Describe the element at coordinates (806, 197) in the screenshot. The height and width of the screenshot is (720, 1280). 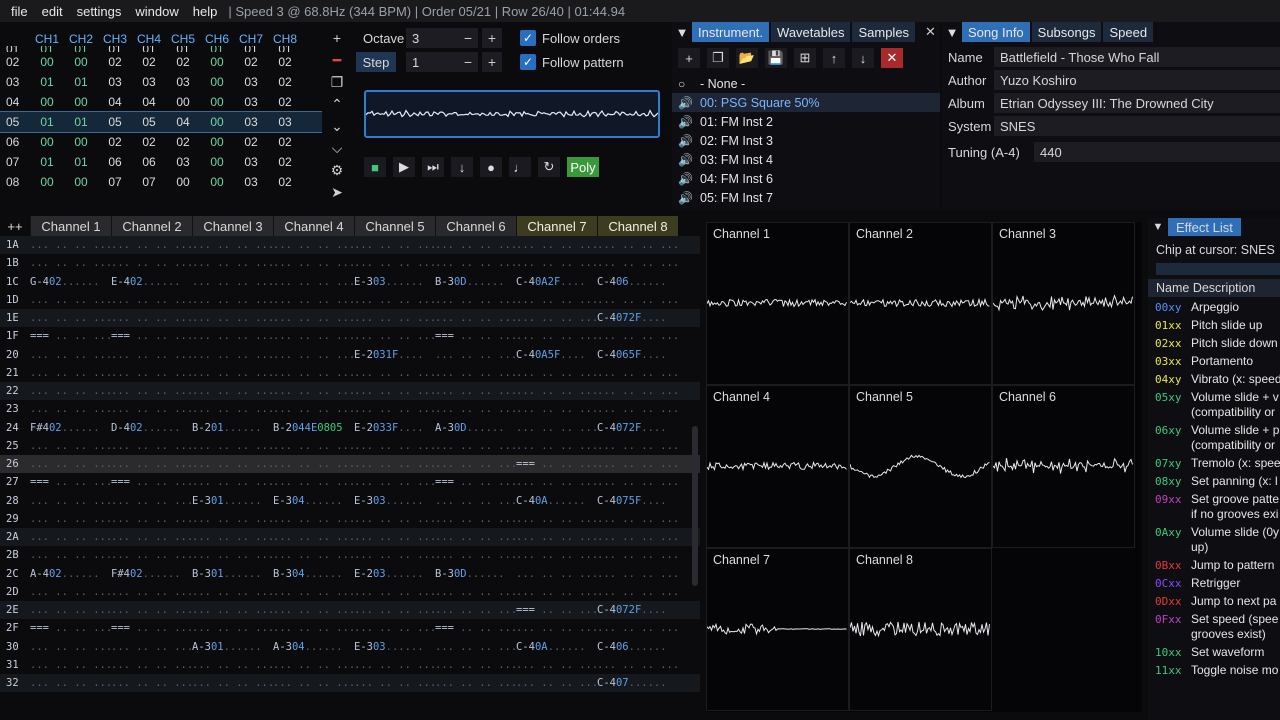
I see `instrument-item: 🔊 05: FM Inst 7` at that location.